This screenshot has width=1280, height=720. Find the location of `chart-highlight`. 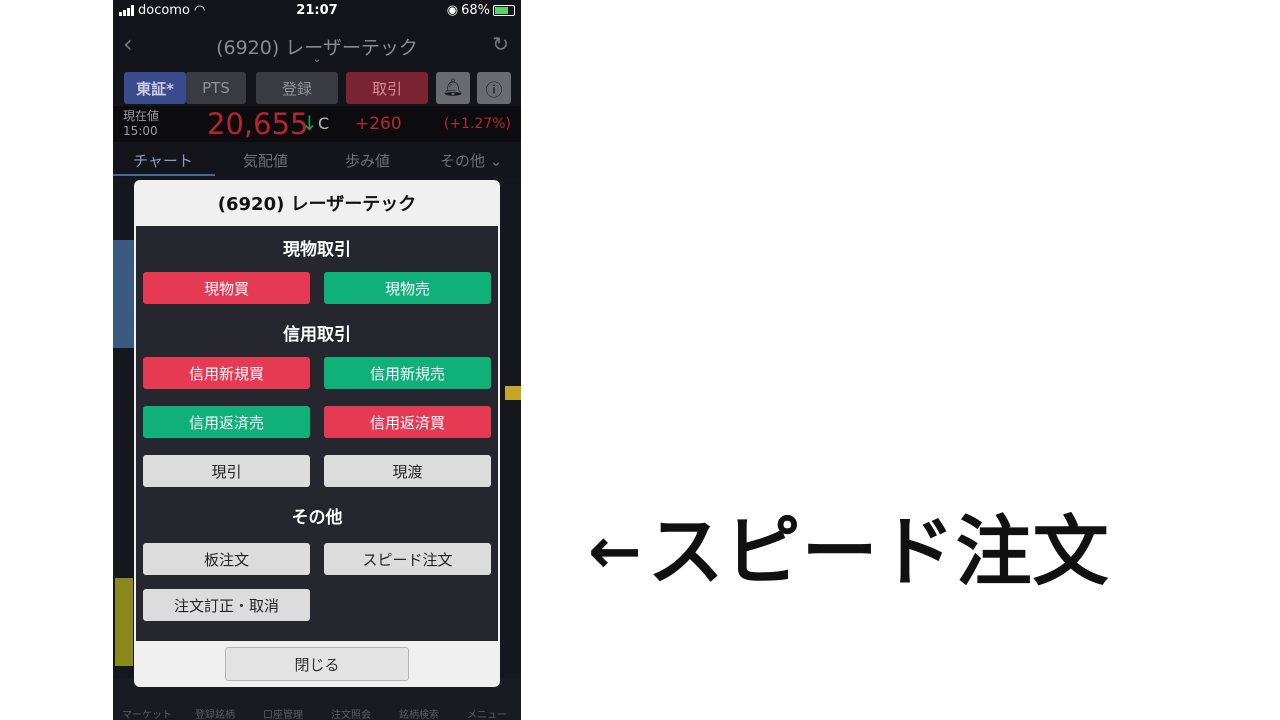

chart-highlight is located at coordinates (124, 294).